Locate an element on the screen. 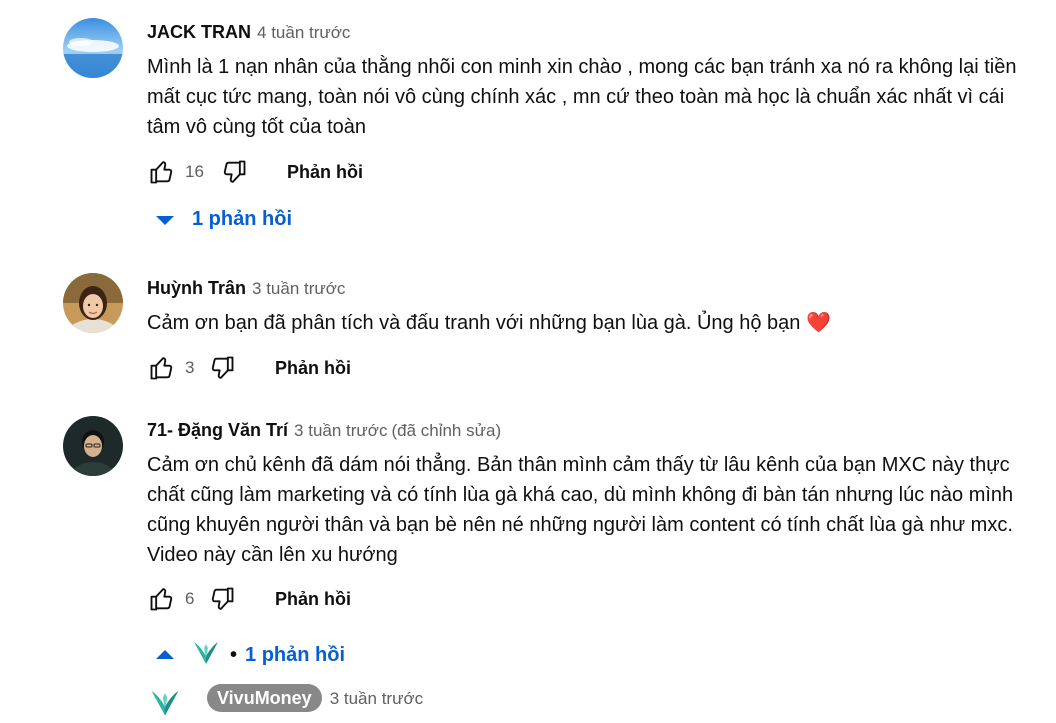  edited-label: (đã chỉnh sửa) is located at coordinates (446, 430).